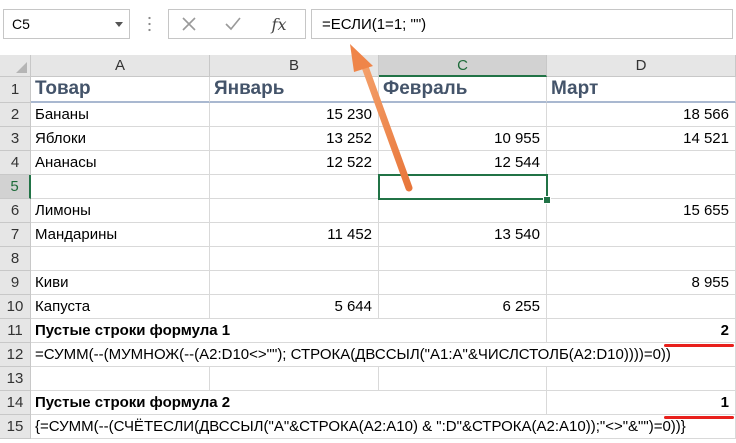  Describe the element at coordinates (641, 403) in the screenshot. I see `cell-d14: 1` at that location.